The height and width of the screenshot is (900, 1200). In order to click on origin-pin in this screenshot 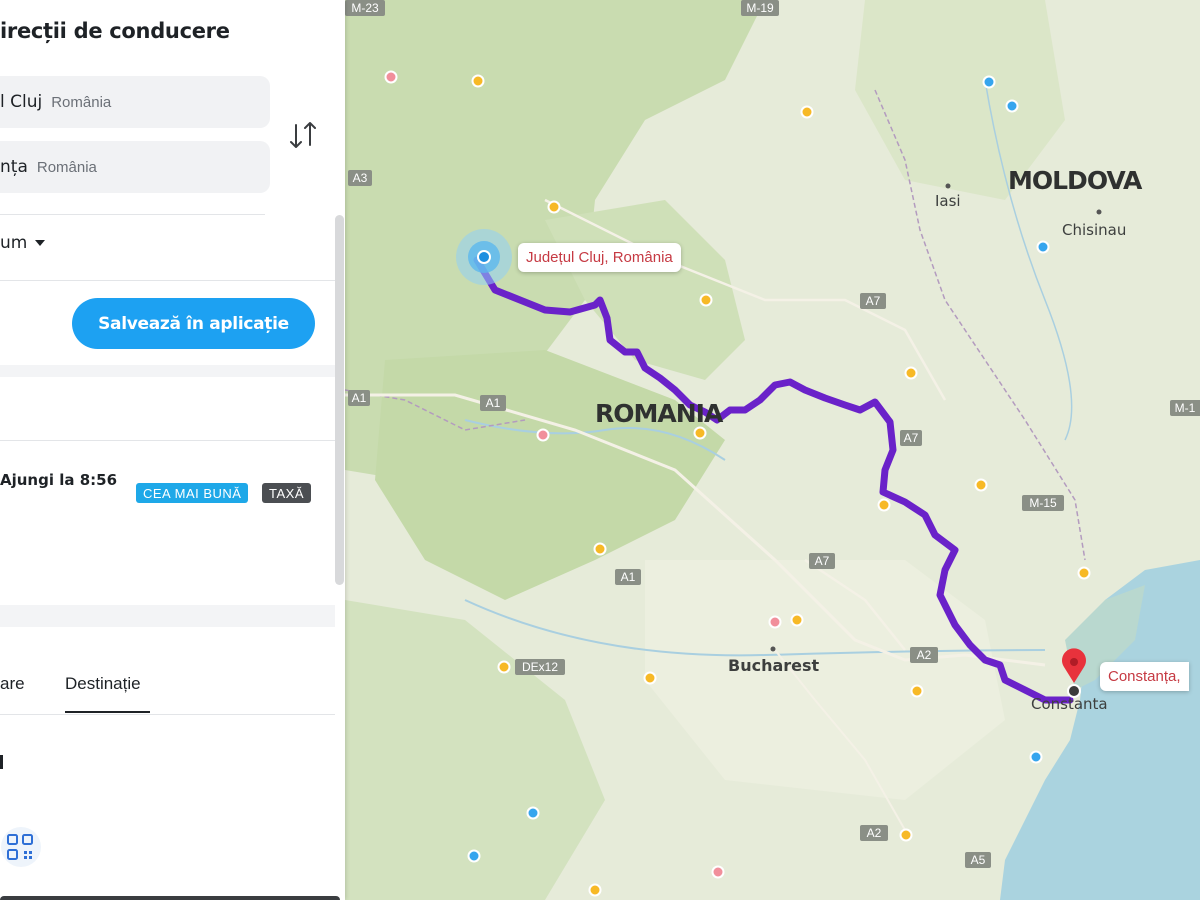, I will do `click(484, 257)`.